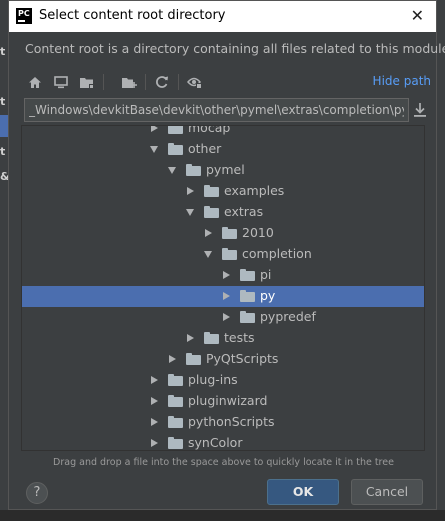  I want to click on tree-row-label: py, so click(268, 295).